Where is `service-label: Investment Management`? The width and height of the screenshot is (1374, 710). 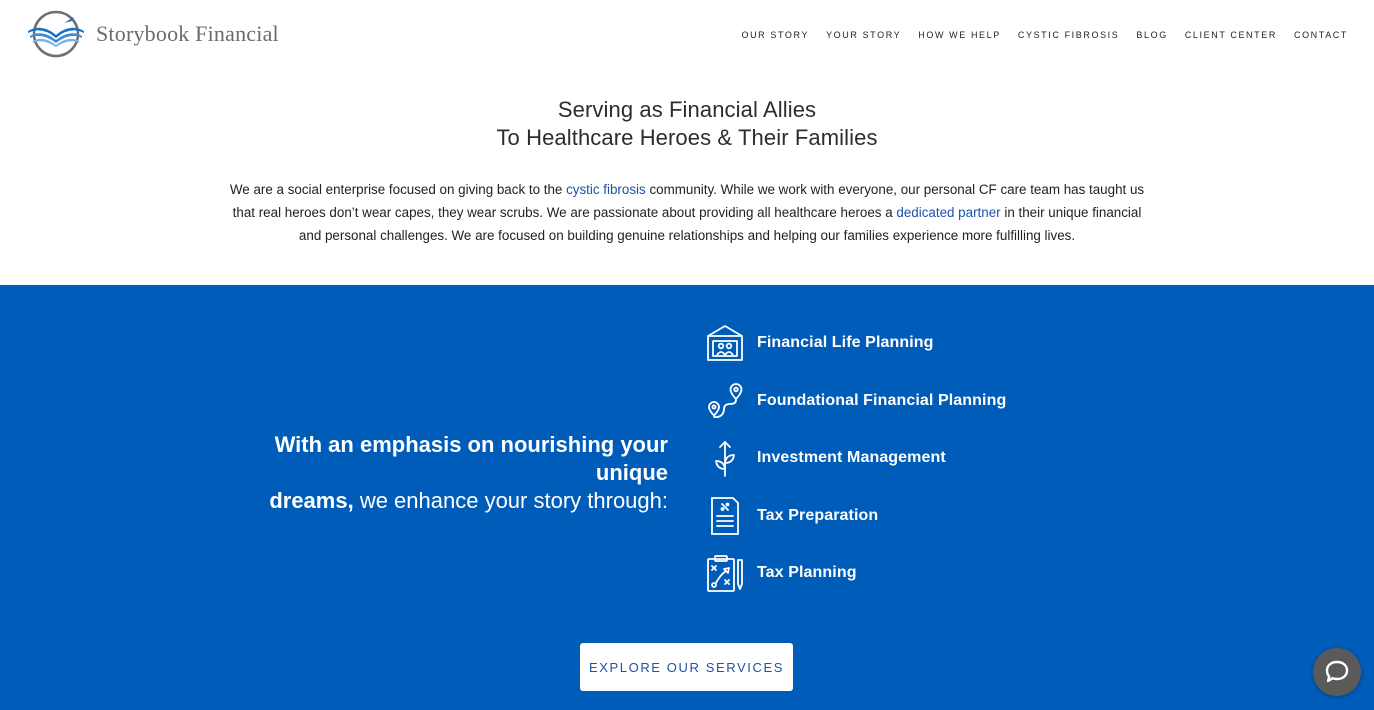 service-label: Investment Management is located at coordinates (851, 457).